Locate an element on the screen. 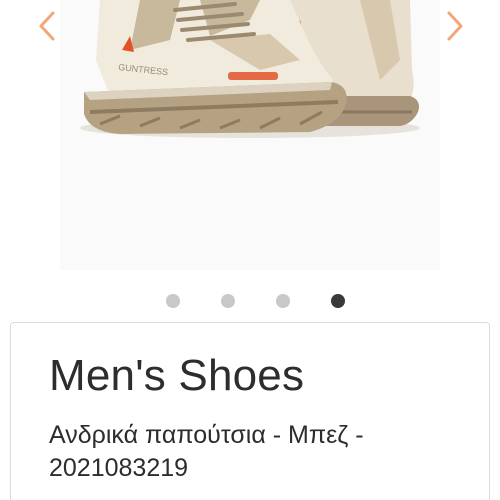  product-subtitle: Ανδρικά παπούτσια - Μπεζ - 2021083219 is located at coordinates (206, 451).